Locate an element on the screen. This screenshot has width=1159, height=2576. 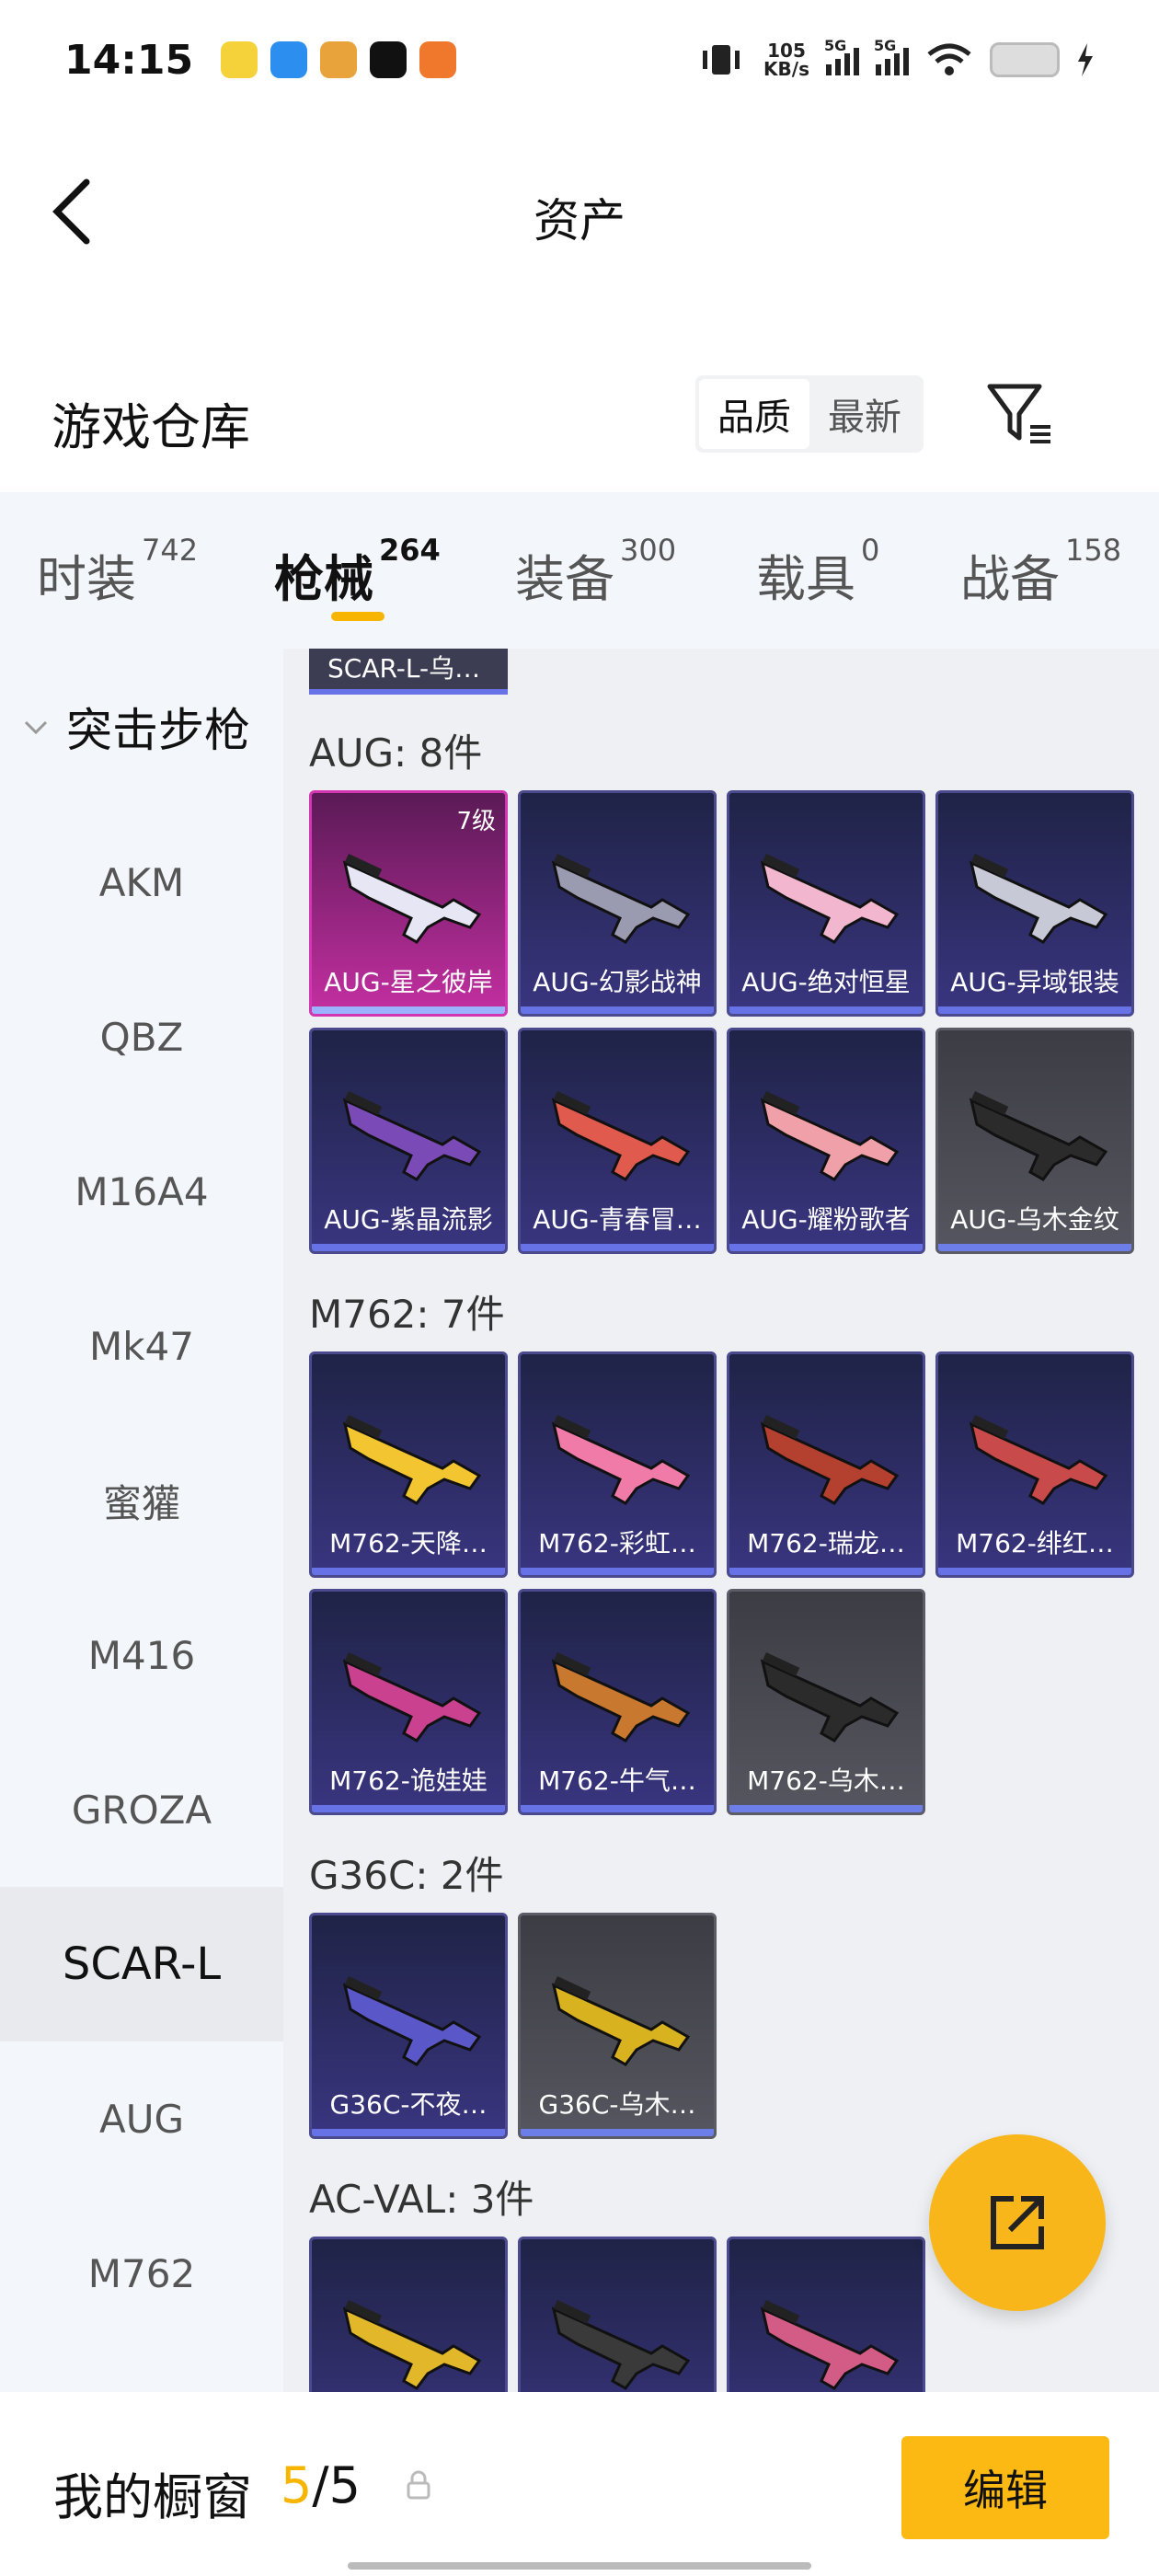
weapon-card-label: AUG-绝对恒星 is located at coordinates (826, 982).